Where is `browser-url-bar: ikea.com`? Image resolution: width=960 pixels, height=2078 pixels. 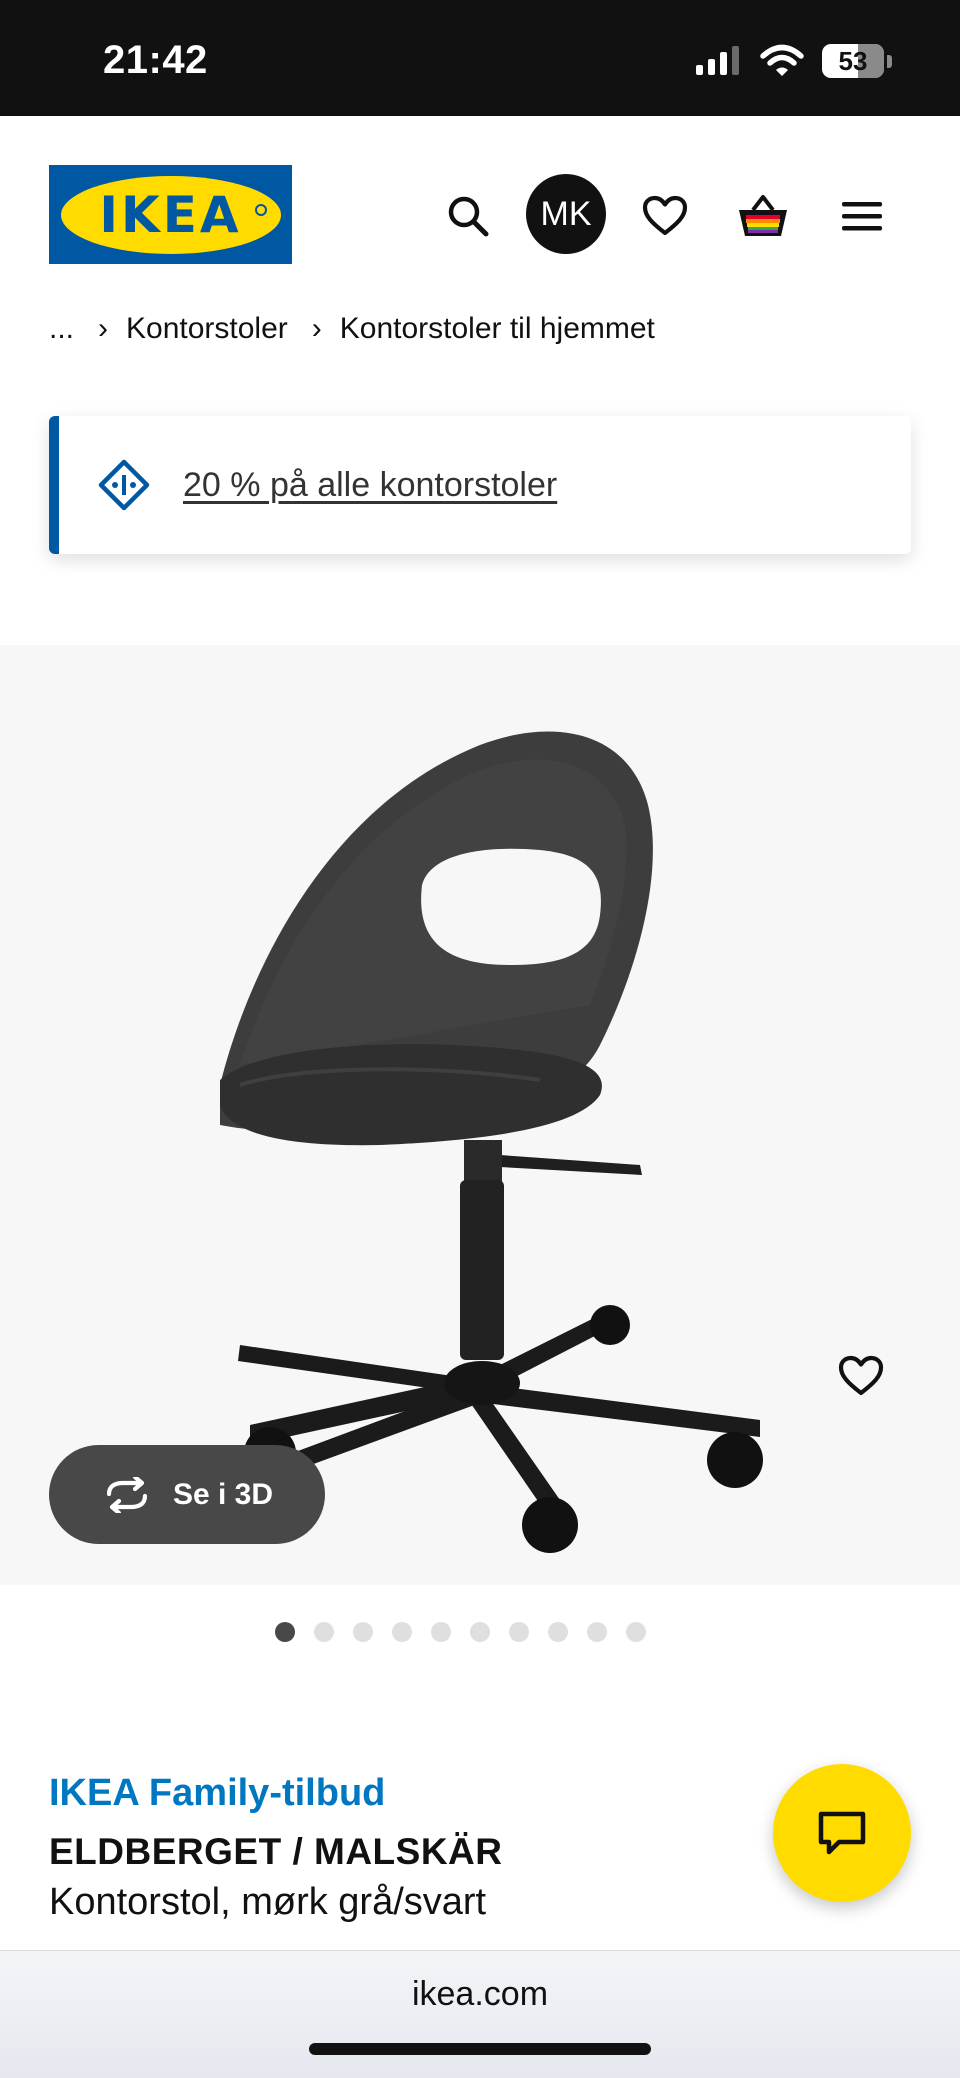 browser-url-bar: ikea.com is located at coordinates (480, 2014).